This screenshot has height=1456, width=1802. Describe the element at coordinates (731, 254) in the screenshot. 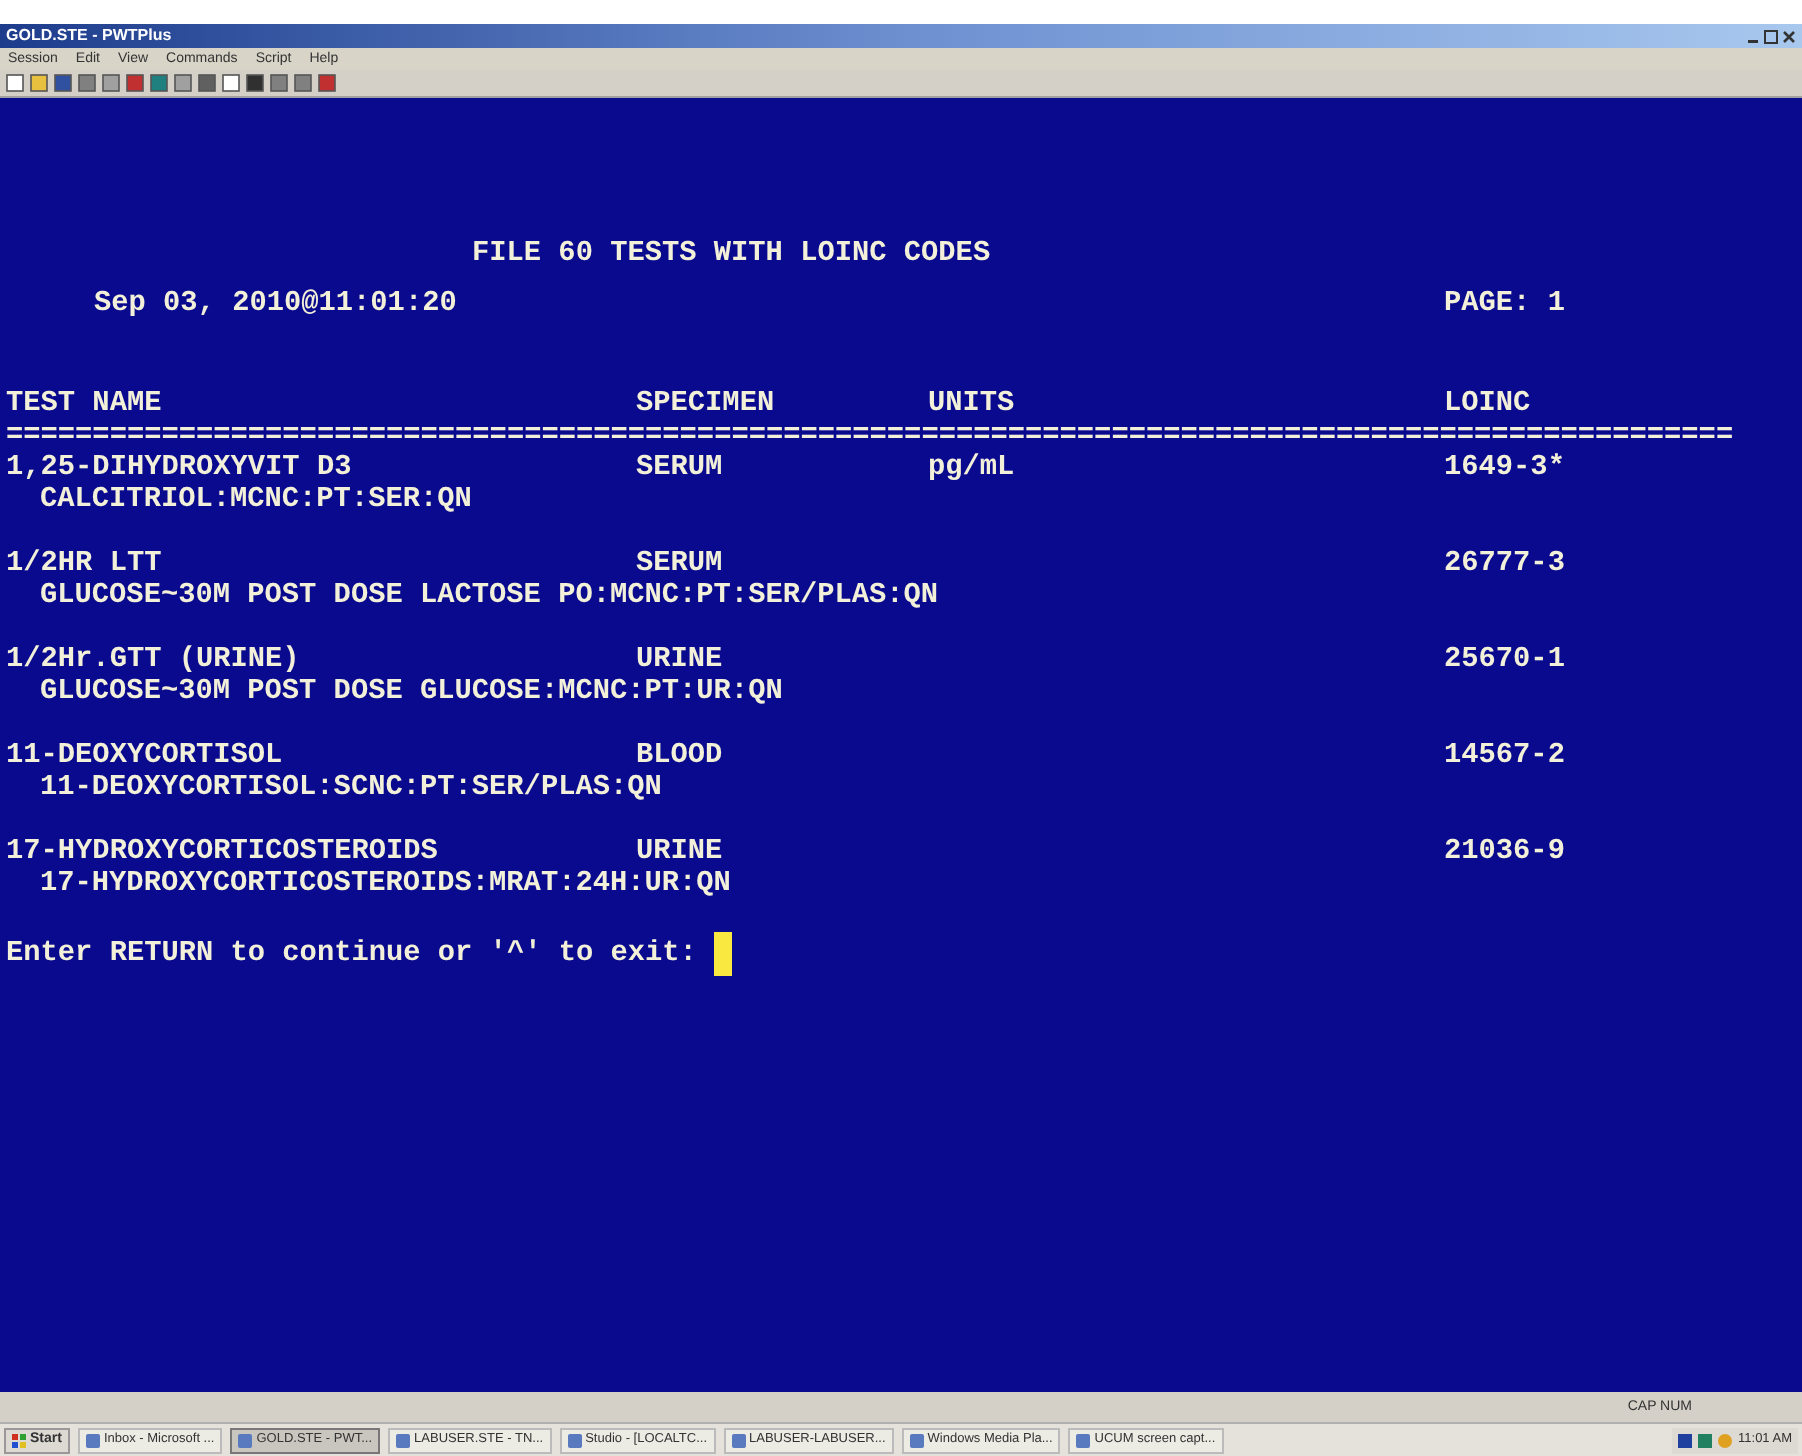

I see `report-title: FILE 60 TESTS WITH LOINC CODES` at that location.